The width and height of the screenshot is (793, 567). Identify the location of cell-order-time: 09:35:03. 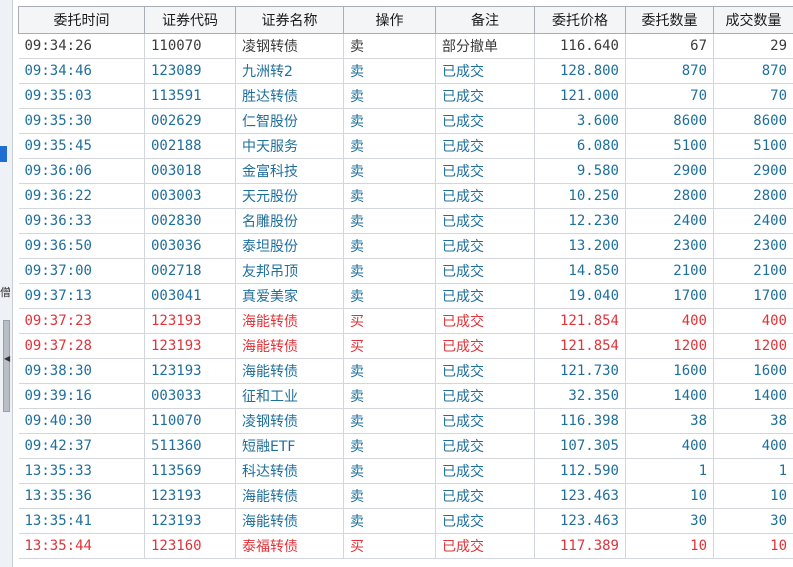
(81, 96).